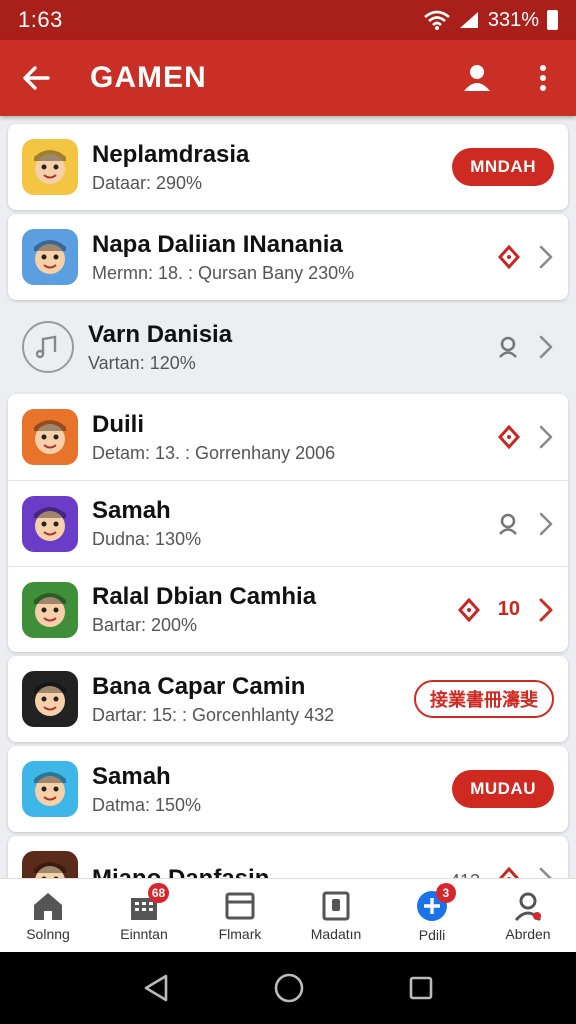  I want to click on list-item: Neplamdrasia Dataar: 290% MNDAH, so click(288, 167).